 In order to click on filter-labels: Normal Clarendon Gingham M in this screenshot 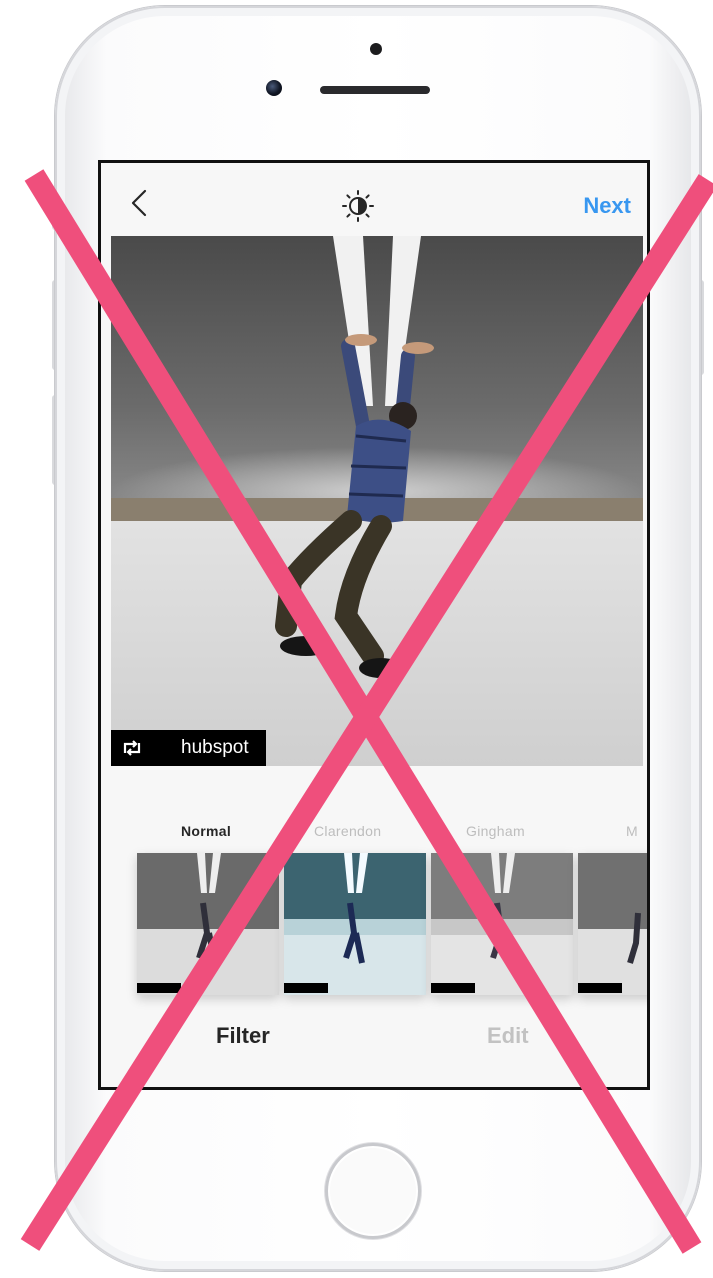, I will do `click(374, 835)`.